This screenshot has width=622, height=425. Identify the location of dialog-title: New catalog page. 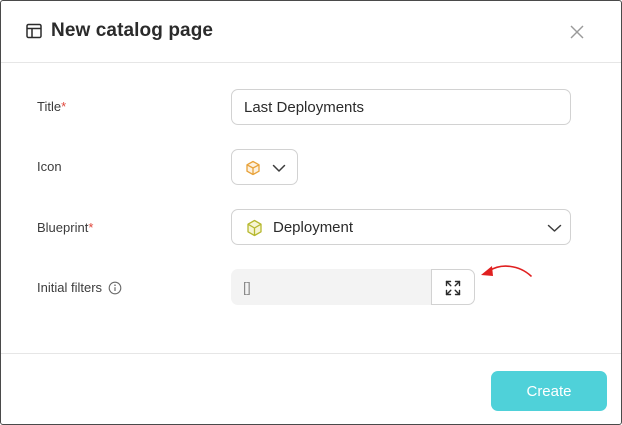
(132, 30).